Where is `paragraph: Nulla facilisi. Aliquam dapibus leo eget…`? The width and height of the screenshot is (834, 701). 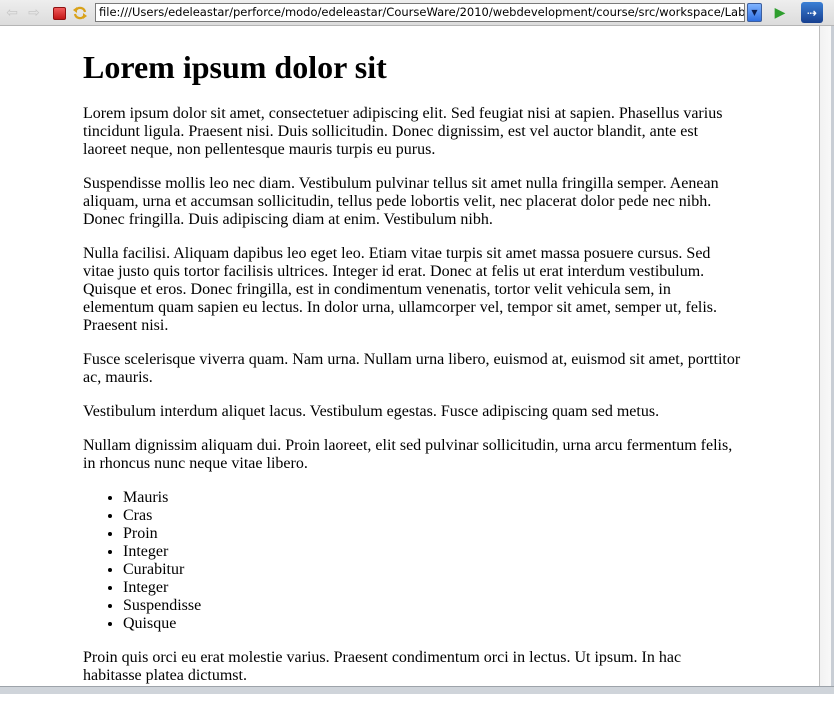 paragraph: Nulla facilisi. Aliquam dapibus leo eget… is located at coordinates (400, 289).